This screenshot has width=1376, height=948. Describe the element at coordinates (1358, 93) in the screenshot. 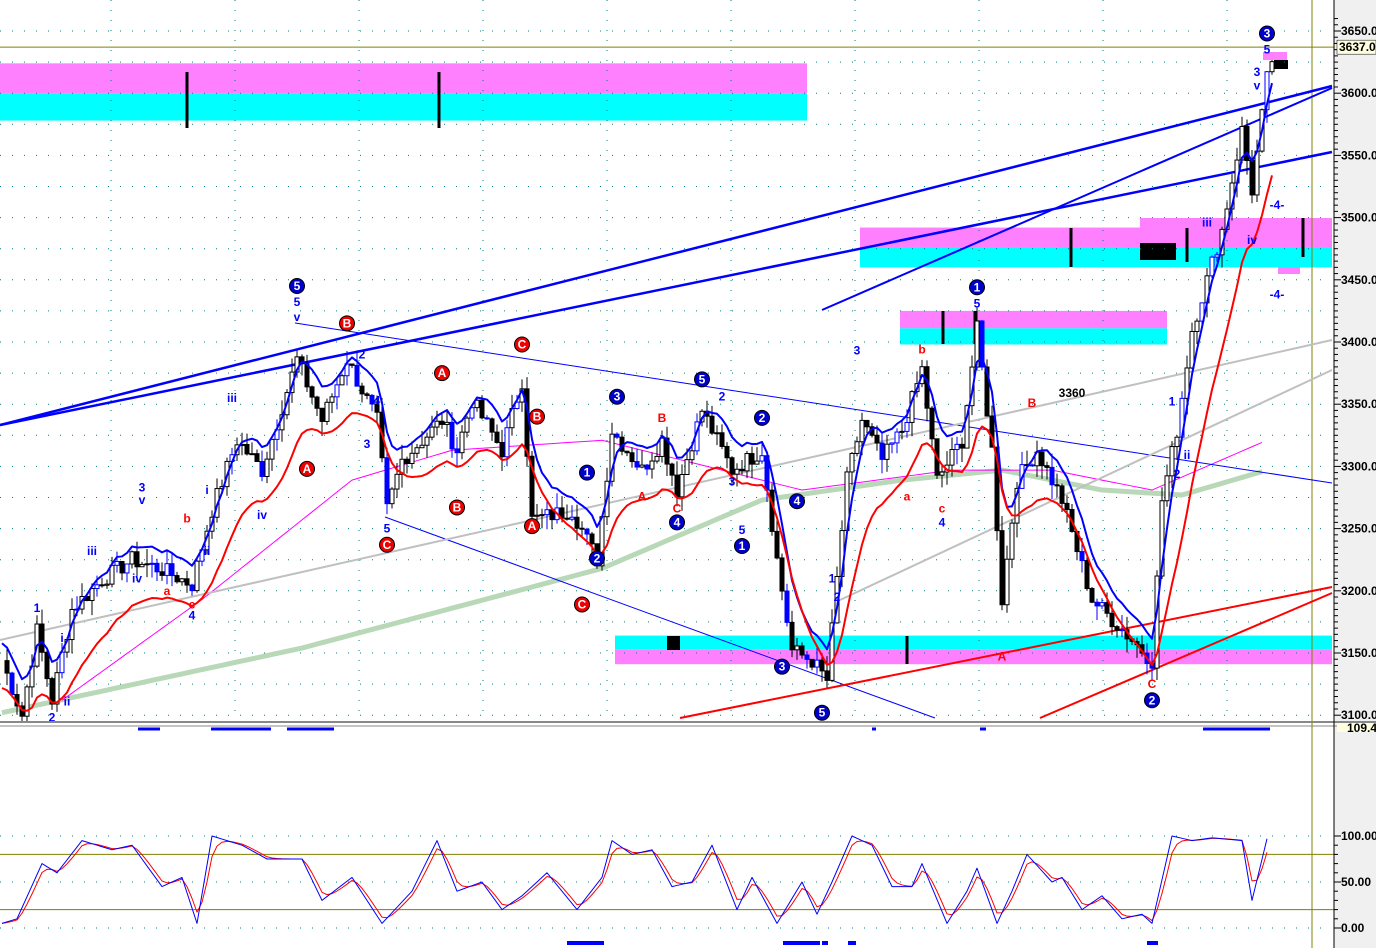

I see `price-tick-label: 3600.0` at that location.